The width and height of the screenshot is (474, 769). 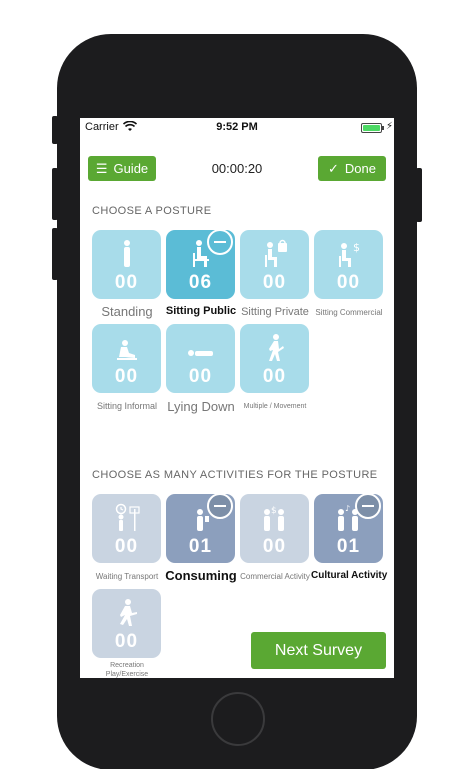 What do you see at coordinates (318, 650) in the screenshot?
I see `next-survey-button: Next Survey` at bounding box center [318, 650].